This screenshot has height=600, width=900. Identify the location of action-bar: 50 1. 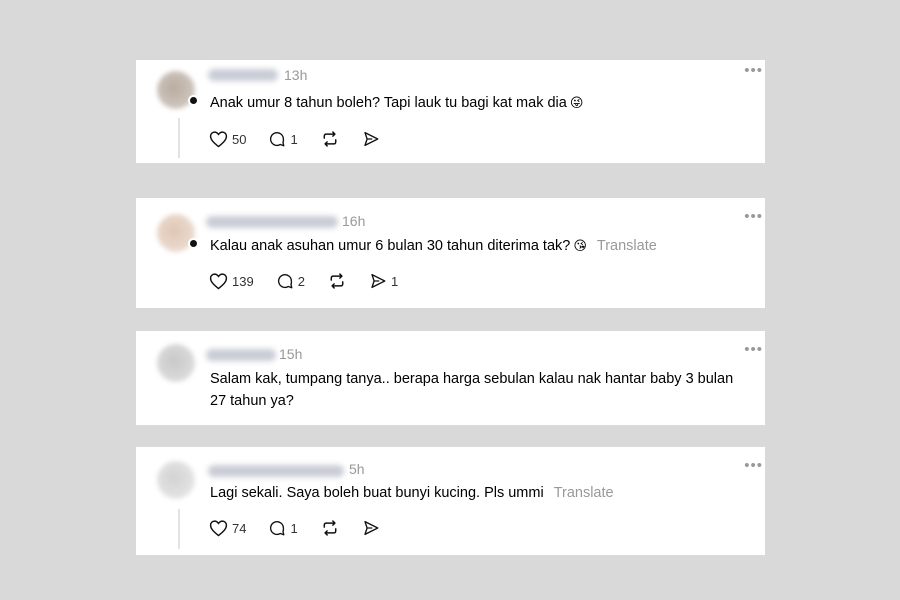
(305, 139).